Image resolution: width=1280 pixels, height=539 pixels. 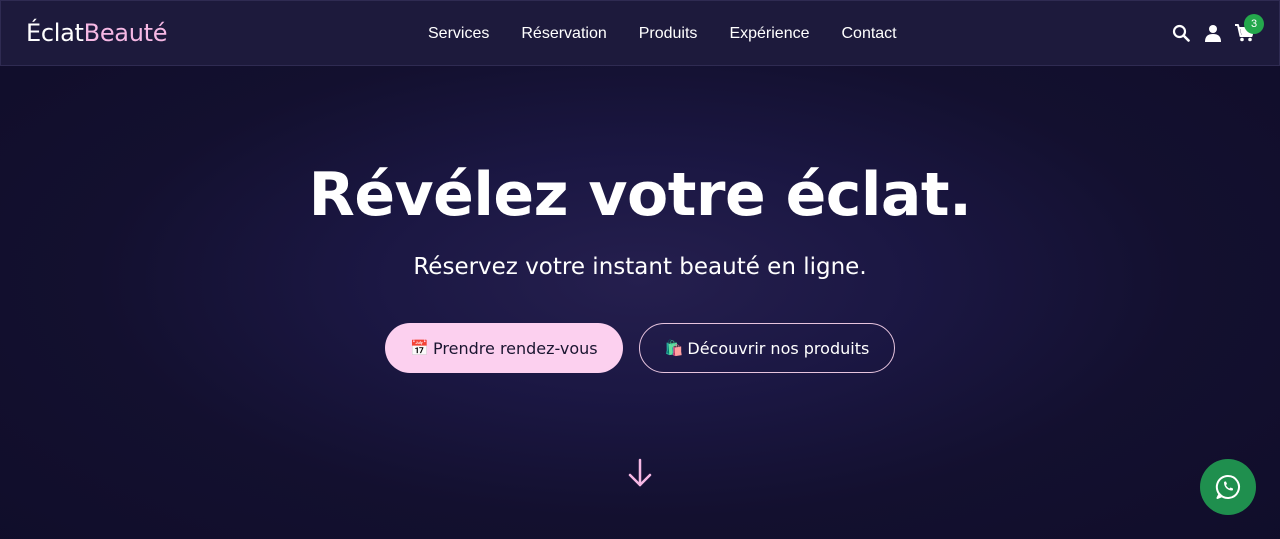 I want to click on discover-products-button: 🛍️ Découvrir nos produits, so click(x=767, y=348).